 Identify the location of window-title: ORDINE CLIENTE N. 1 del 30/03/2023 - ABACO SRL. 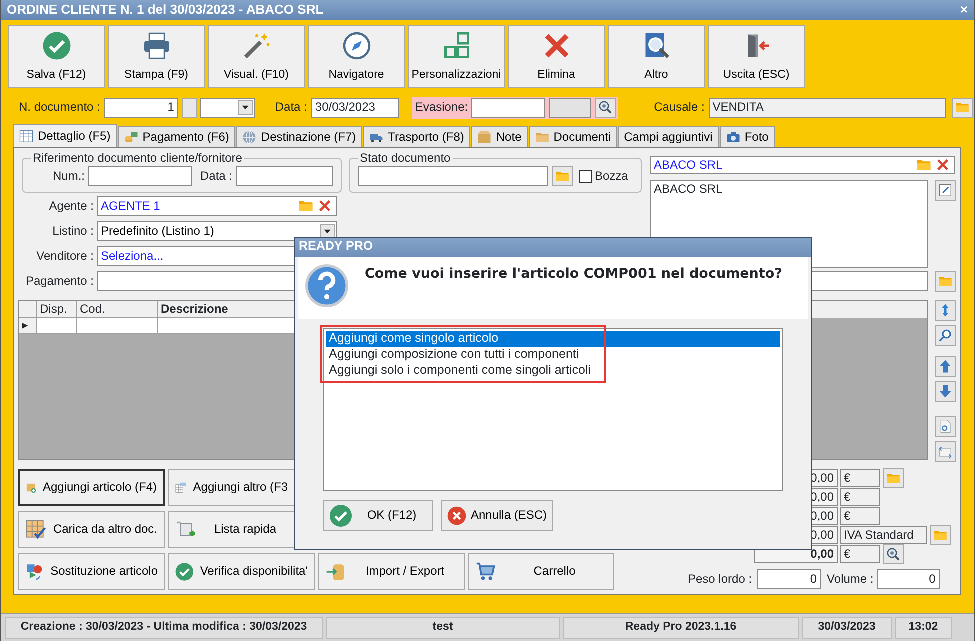
(165, 10).